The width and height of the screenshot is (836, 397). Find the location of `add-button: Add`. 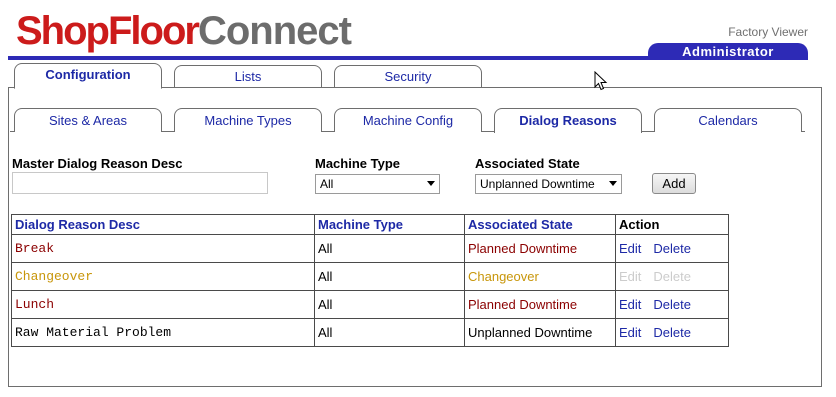

add-button: Add is located at coordinates (674, 183).